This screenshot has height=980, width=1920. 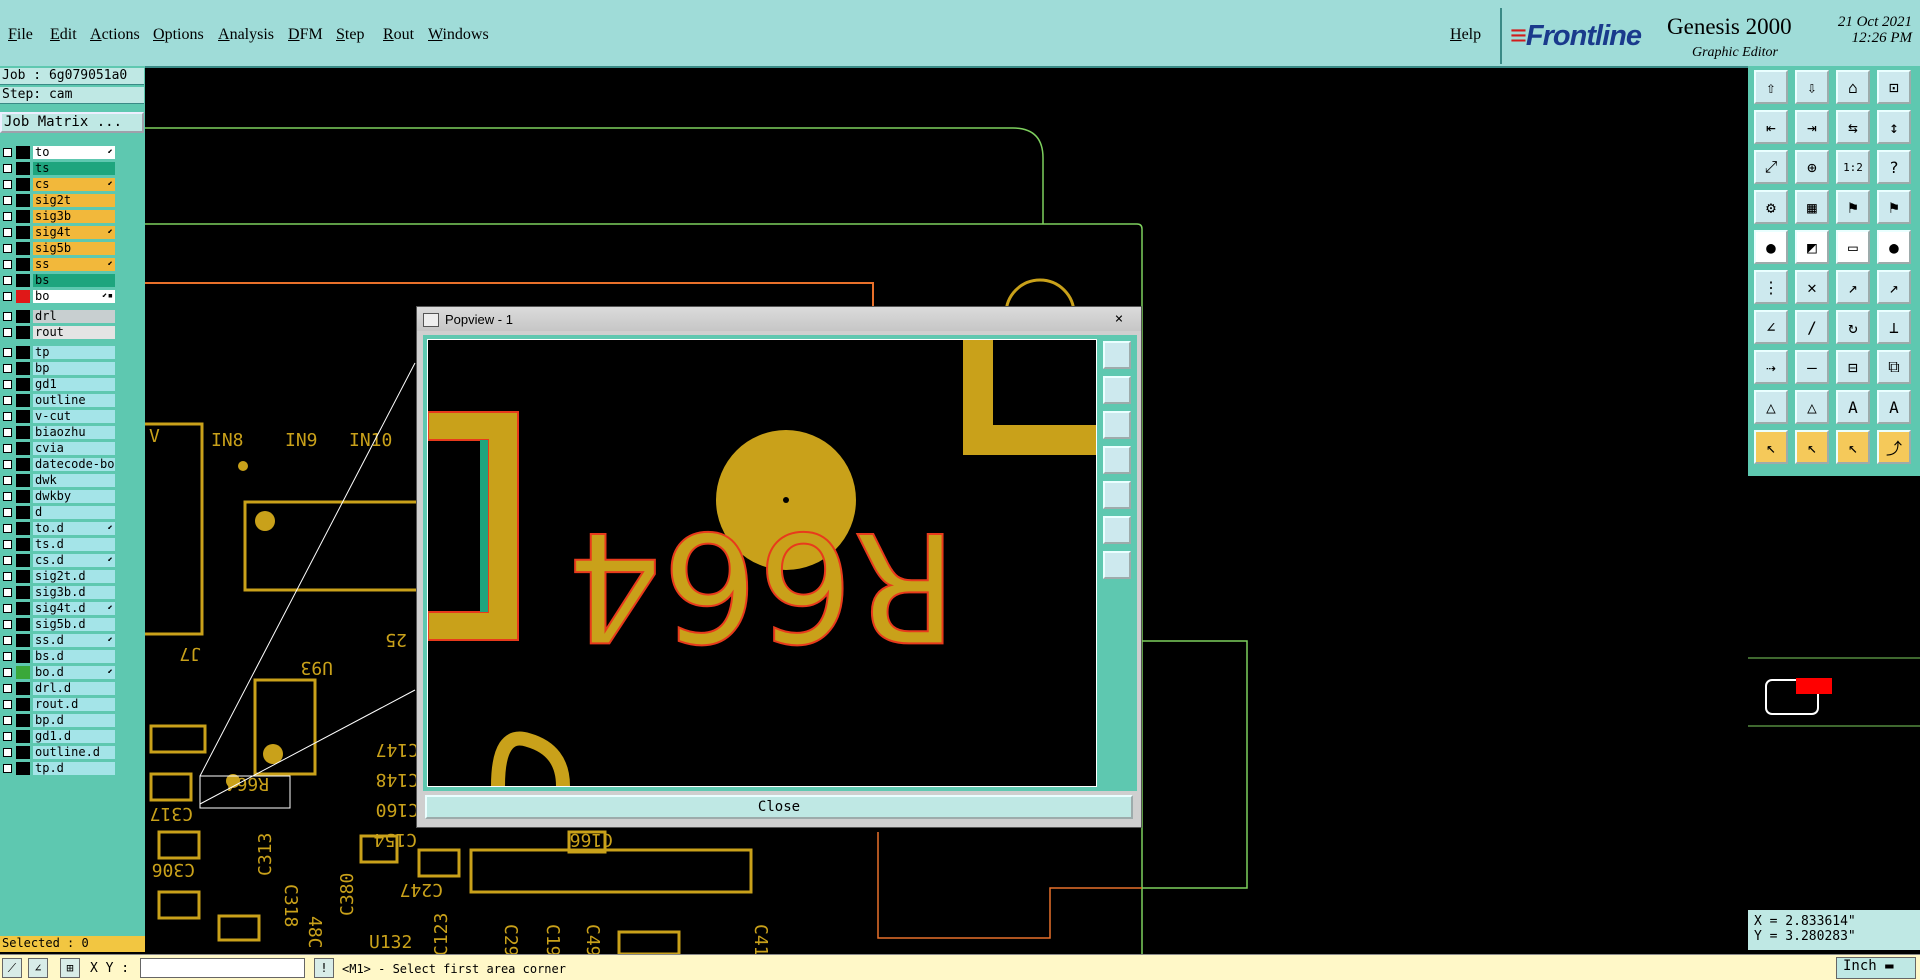 I want to click on zoom-fit-icon, so click(x=1117, y=355).